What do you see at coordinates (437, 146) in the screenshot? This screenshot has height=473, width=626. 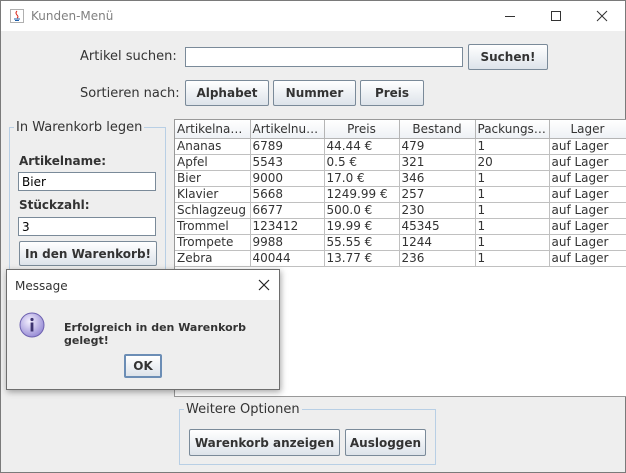 I see `table-cell: 479` at bounding box center [437, 146].